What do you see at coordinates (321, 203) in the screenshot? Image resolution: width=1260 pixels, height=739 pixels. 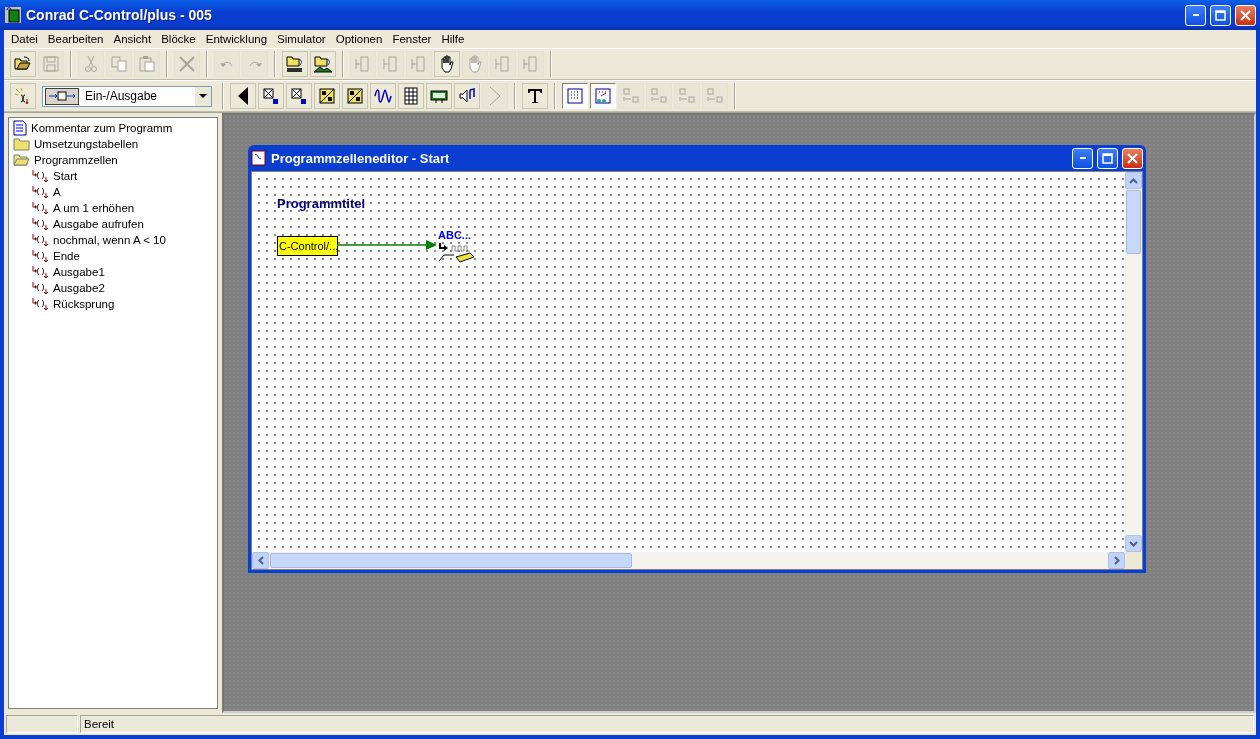 I see `program-title: Programmtitel` at bounding box center [321, 203].